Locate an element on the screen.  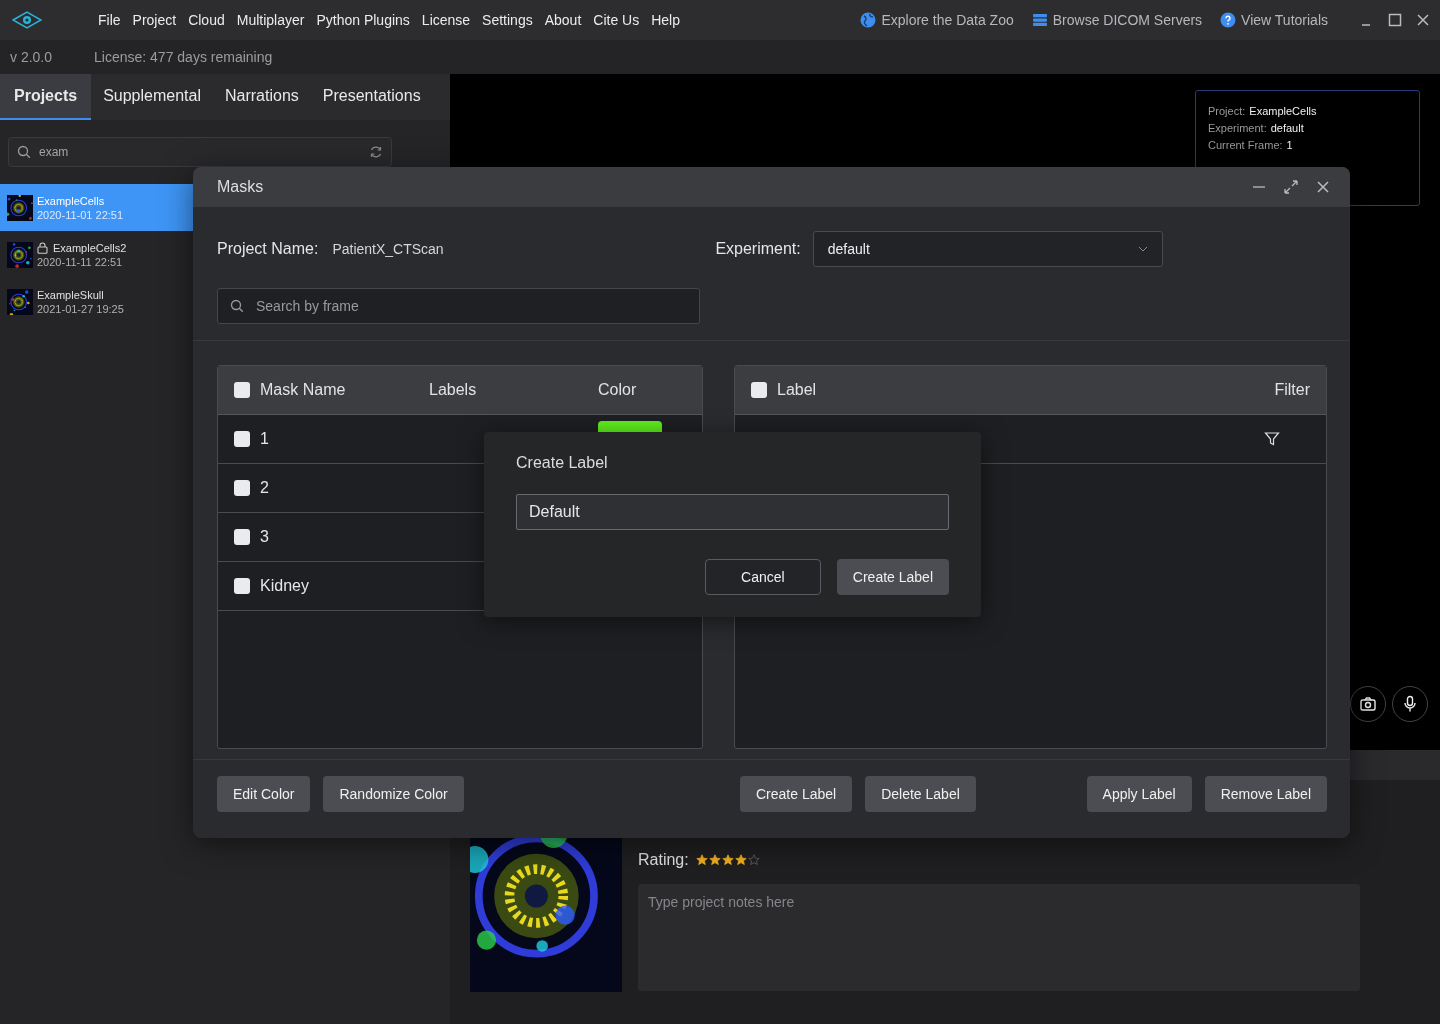
info-label: Experiment: is located at coordinates (1237, 128).